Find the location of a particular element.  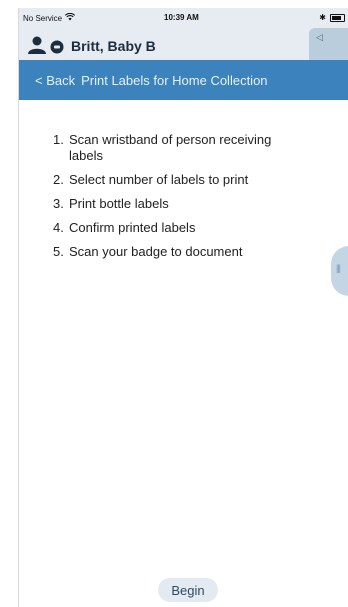

nav-bar: < Back Print Labels for Home Collection is located at coordinates (183, 80).